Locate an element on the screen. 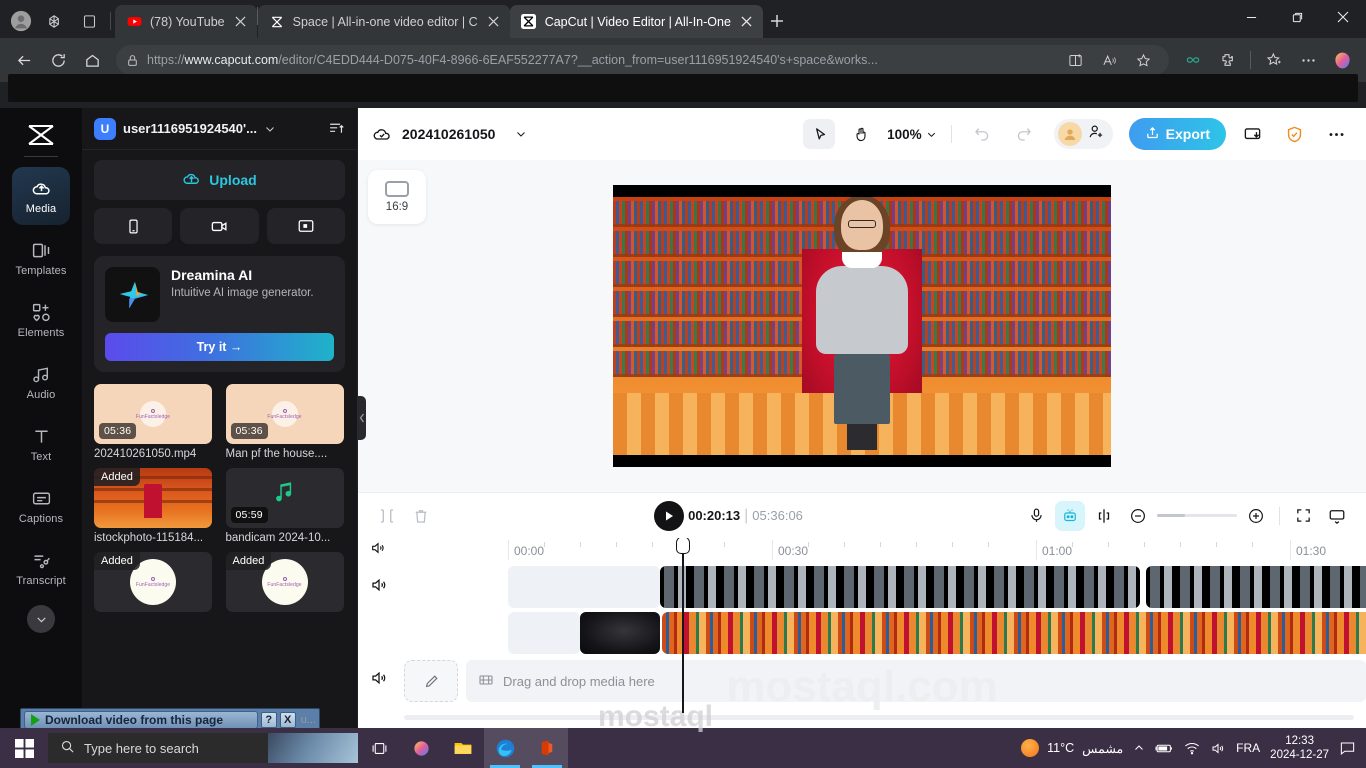 The width and height of the screenshot is (1366, 768). wifi-icon is located at coordinates (1192, 748).